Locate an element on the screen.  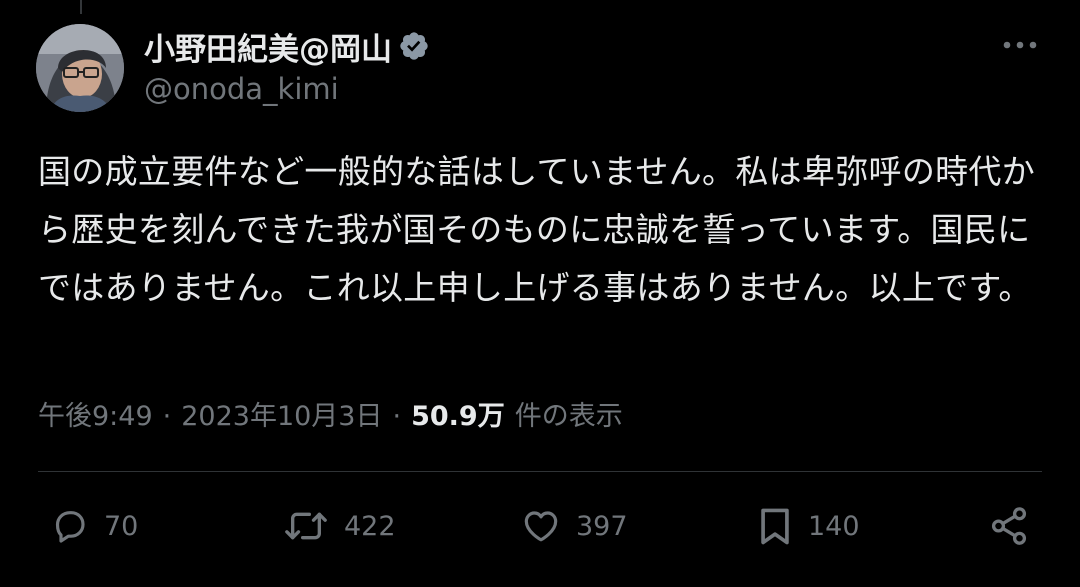
divider is located at coordinates (540, 471).